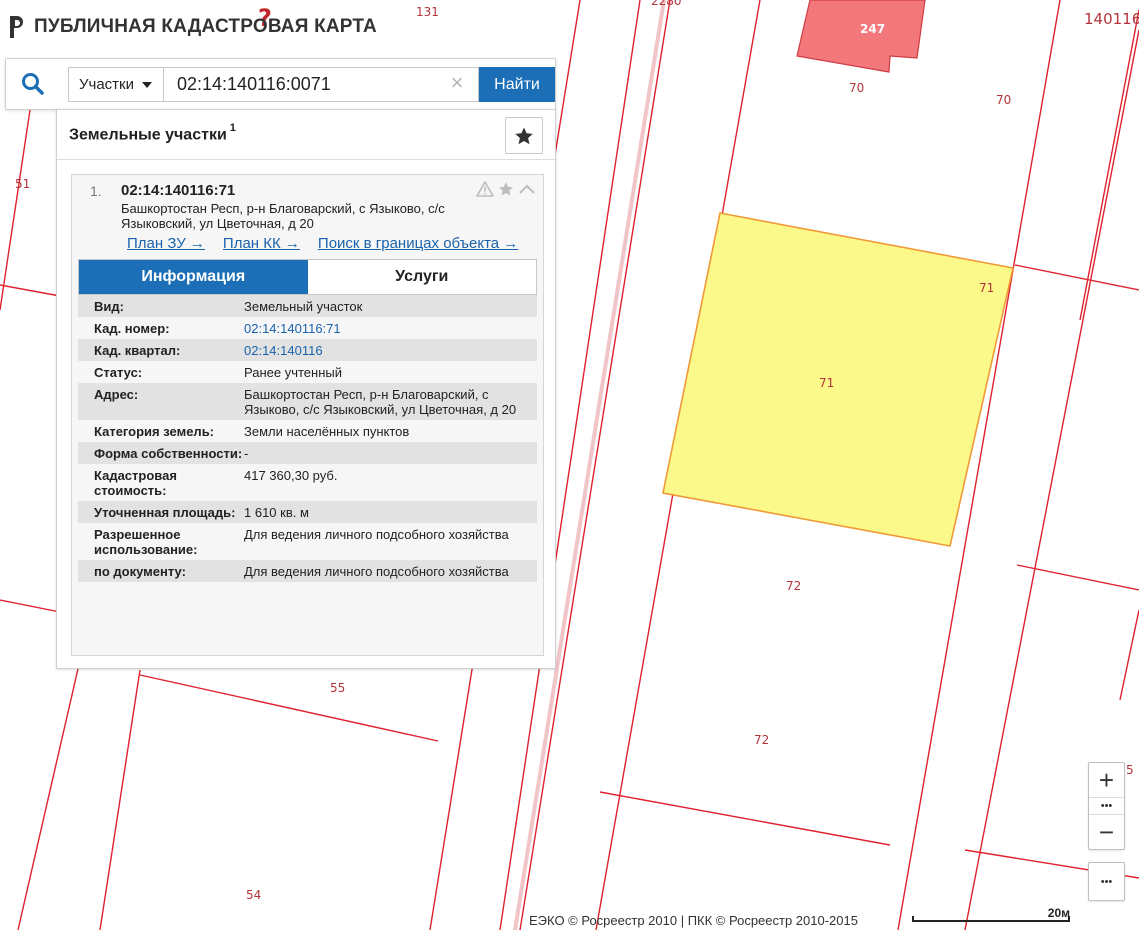  What do you see at coordinates (146, 542) in the screenshot?
I see `info-key: Разрешенное использование:` at bounding box center [146, 542].